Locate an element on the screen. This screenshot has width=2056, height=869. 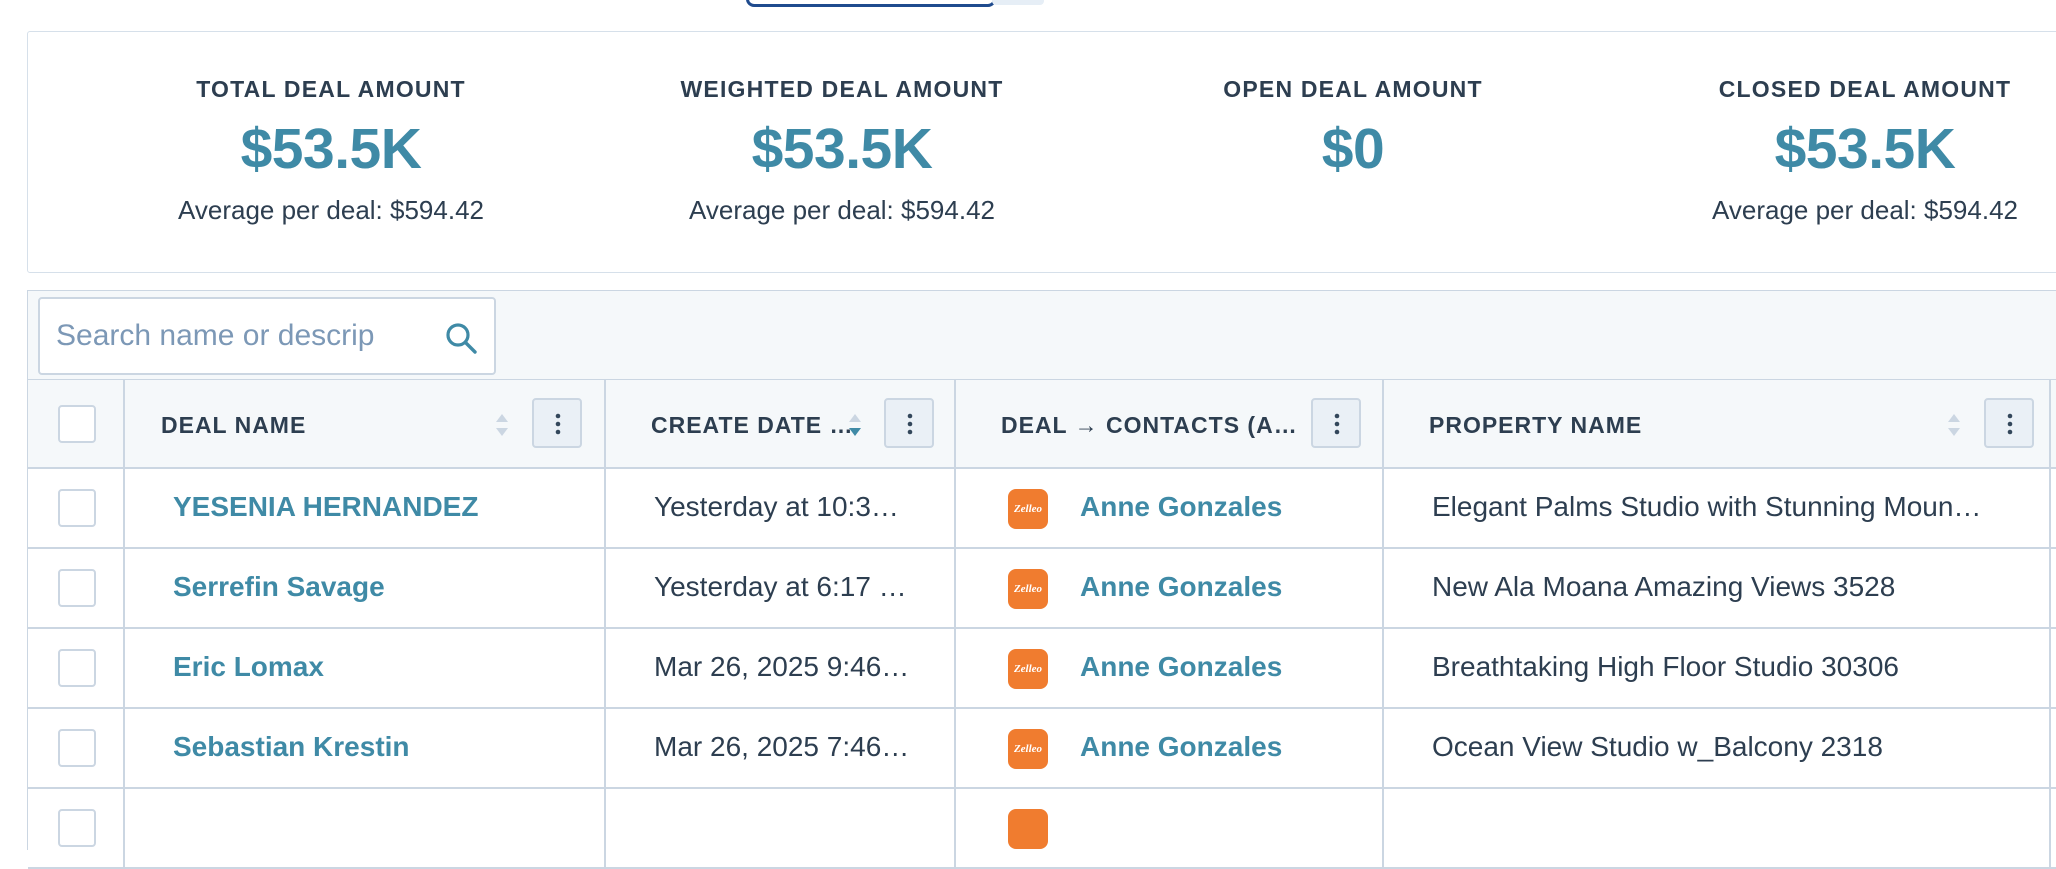
sort-descending-icon is located at coordinates (855, 425).